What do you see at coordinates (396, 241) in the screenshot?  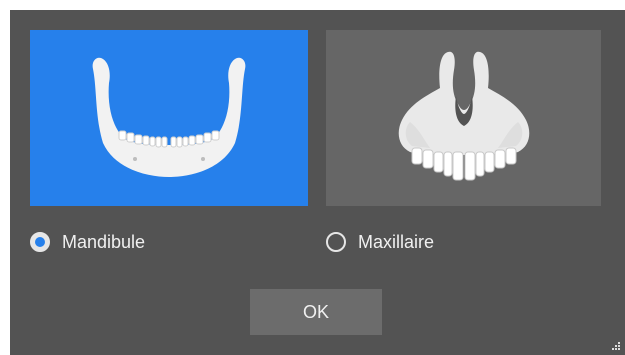 I see `maxillaire-label: Maxillaire` at bounding box center [396, 241].